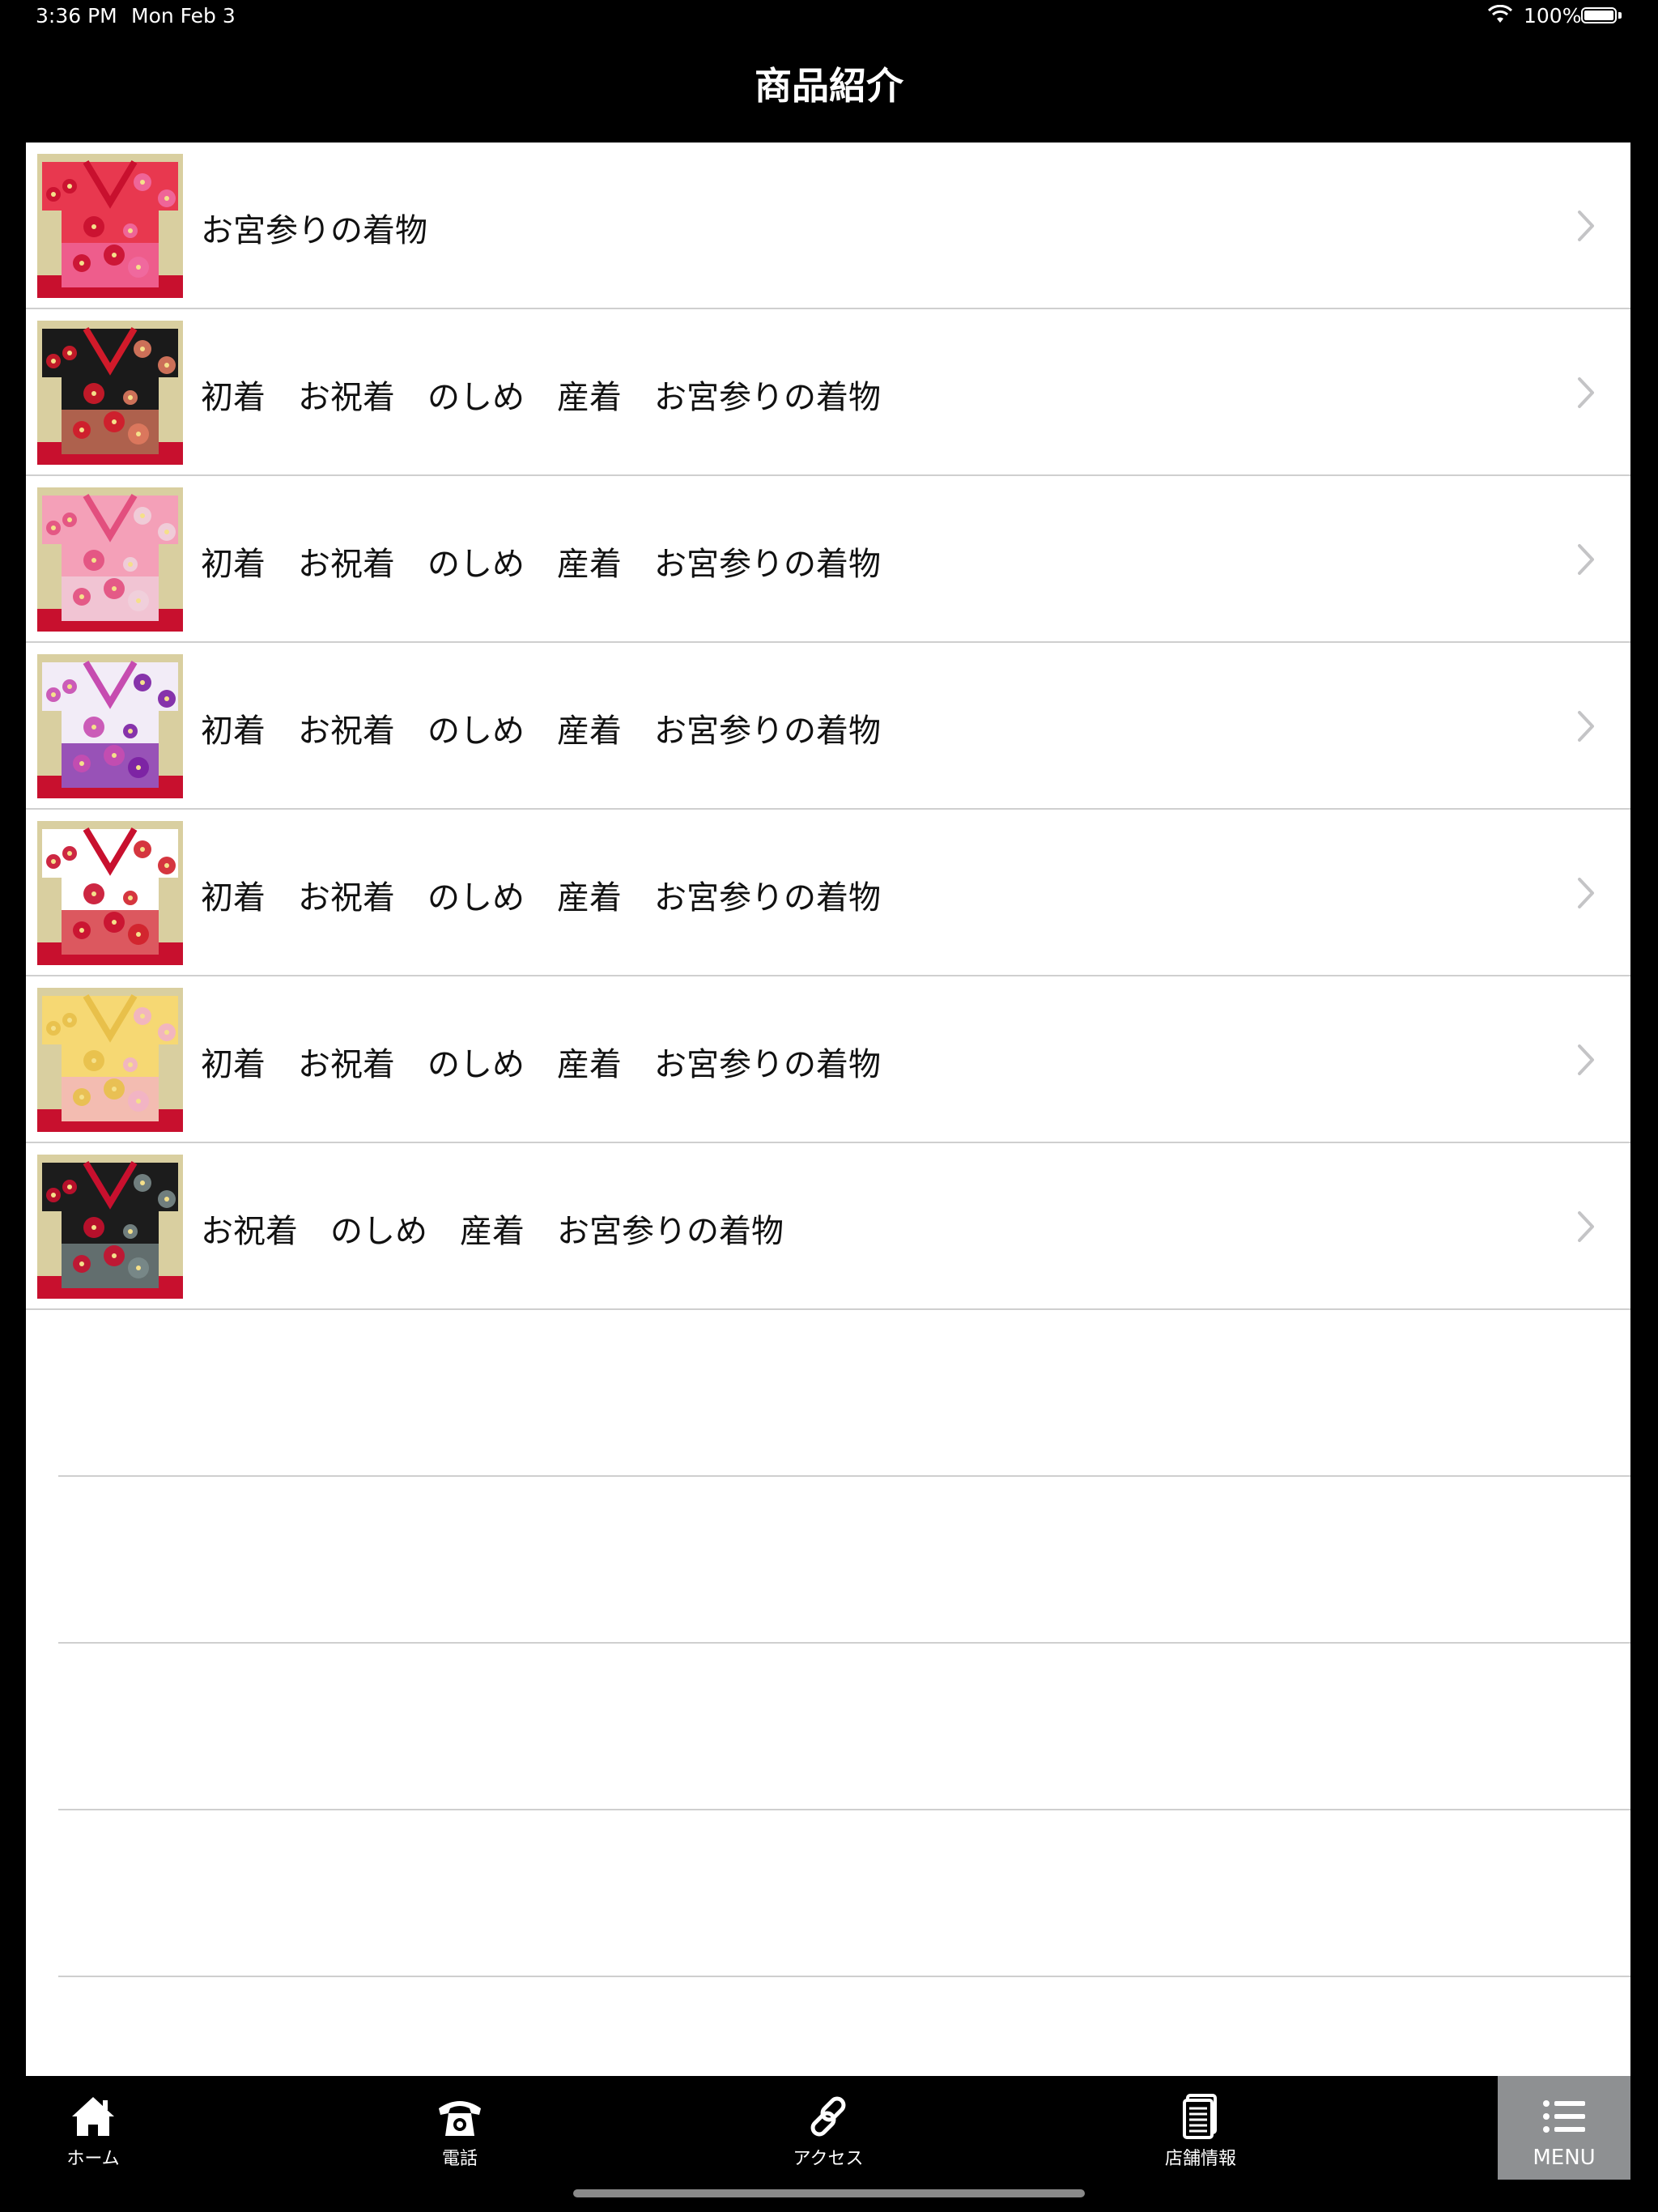 The image size is (1658, 2212). What do you see at coordinates (1200, 2116) in the screenshot?
I see `document-icon` at bounding box center [1200, 2116].